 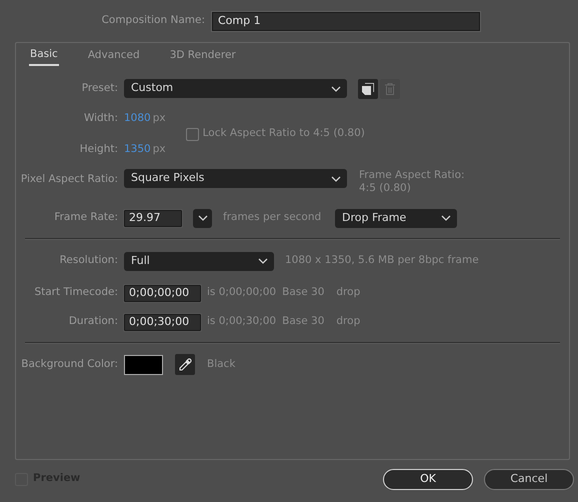 I want to click on dialog-button: Cancel, so click(x=529, y=479).